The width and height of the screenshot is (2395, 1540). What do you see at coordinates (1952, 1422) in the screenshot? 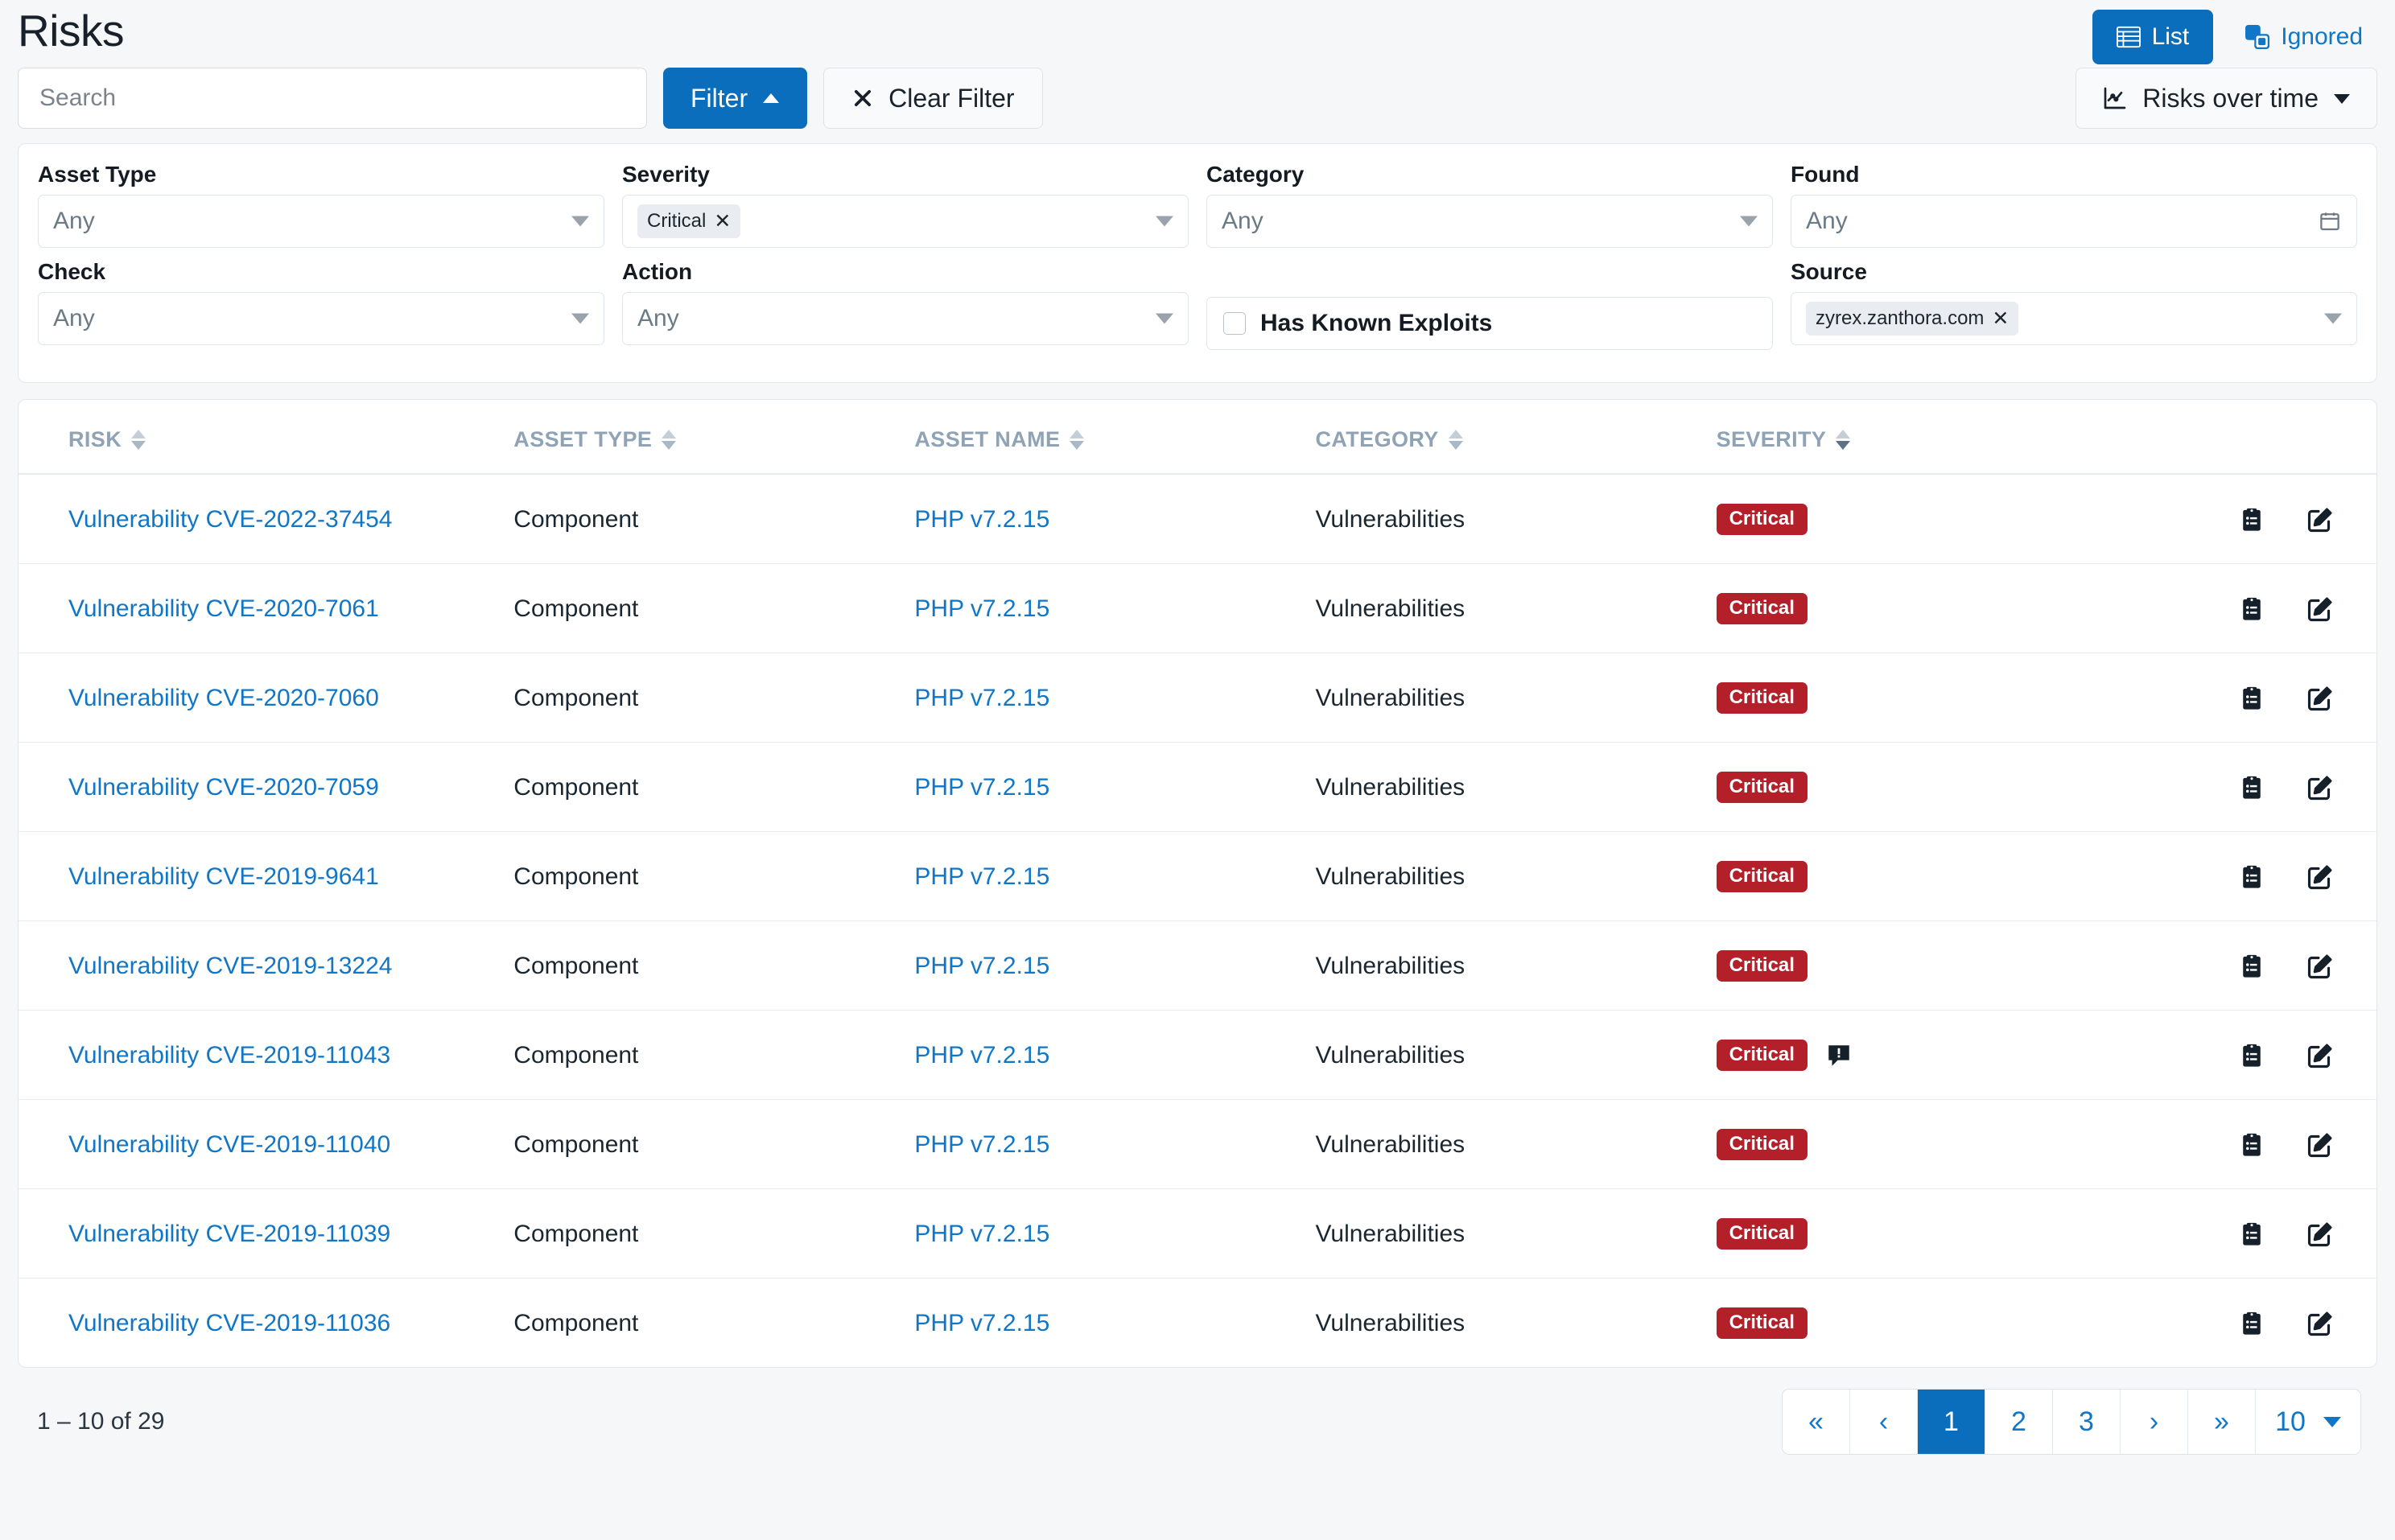
I see `pagination-button: 1` at bounding box center [1952, 1422].